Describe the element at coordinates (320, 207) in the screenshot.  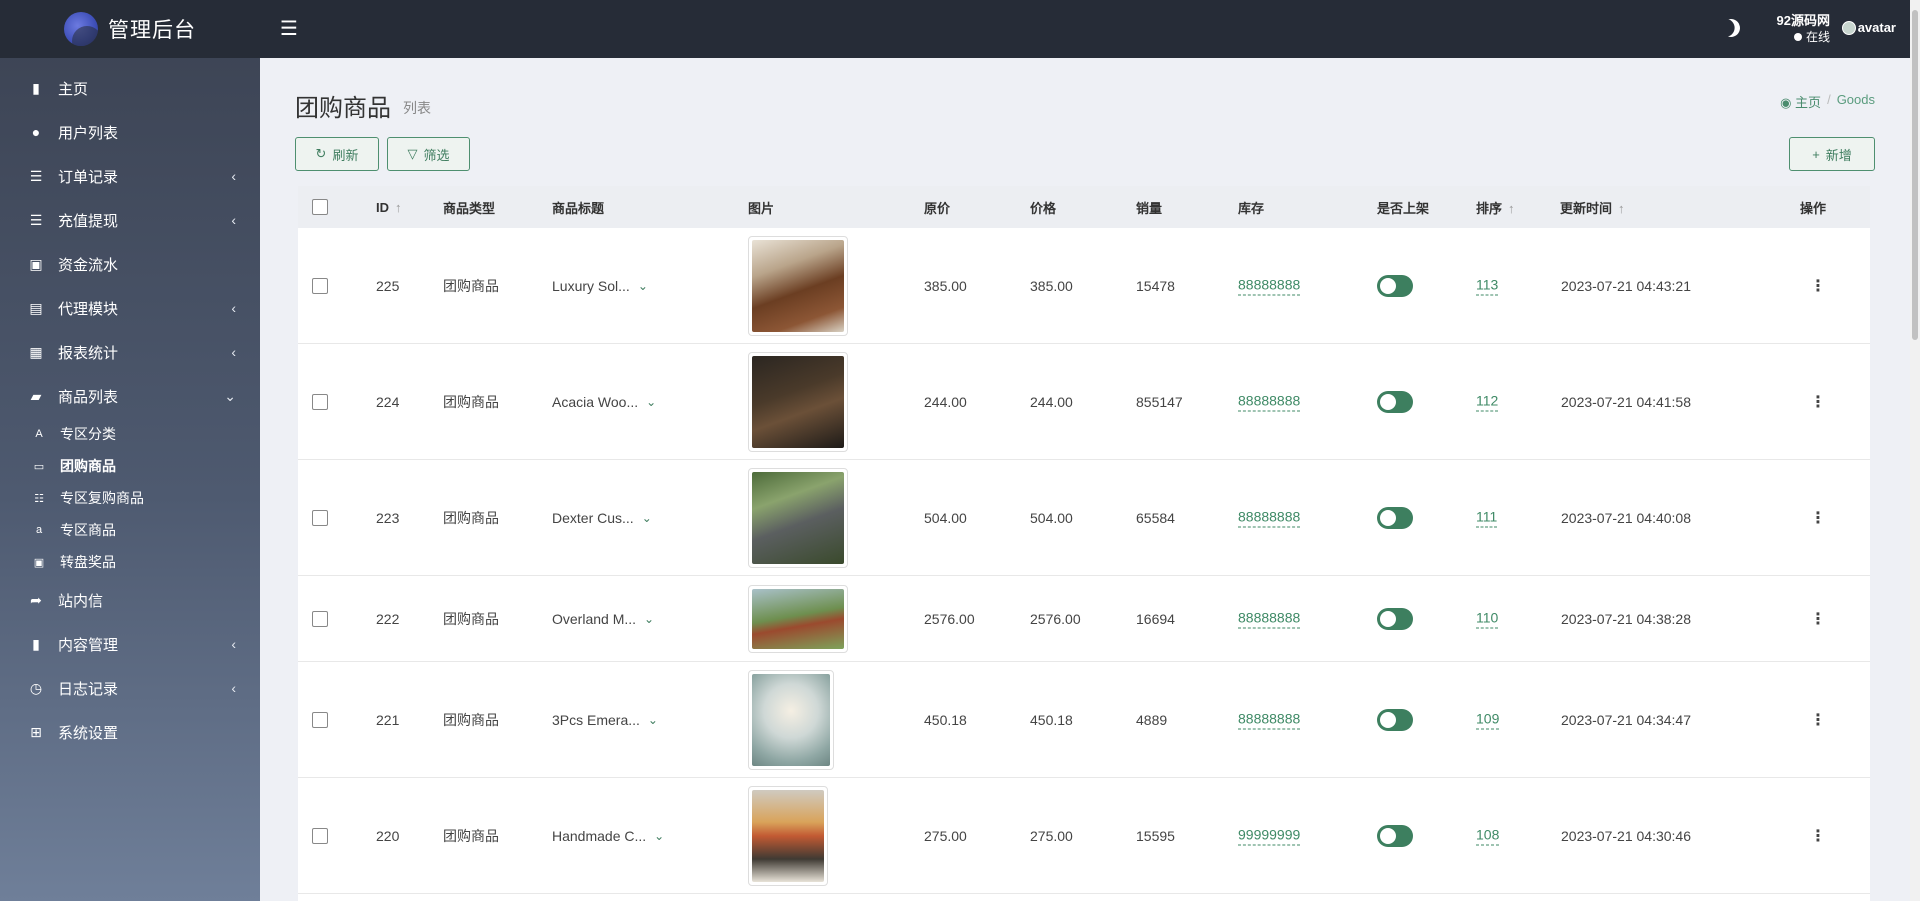
I see `select-all-checkbox` at that location.